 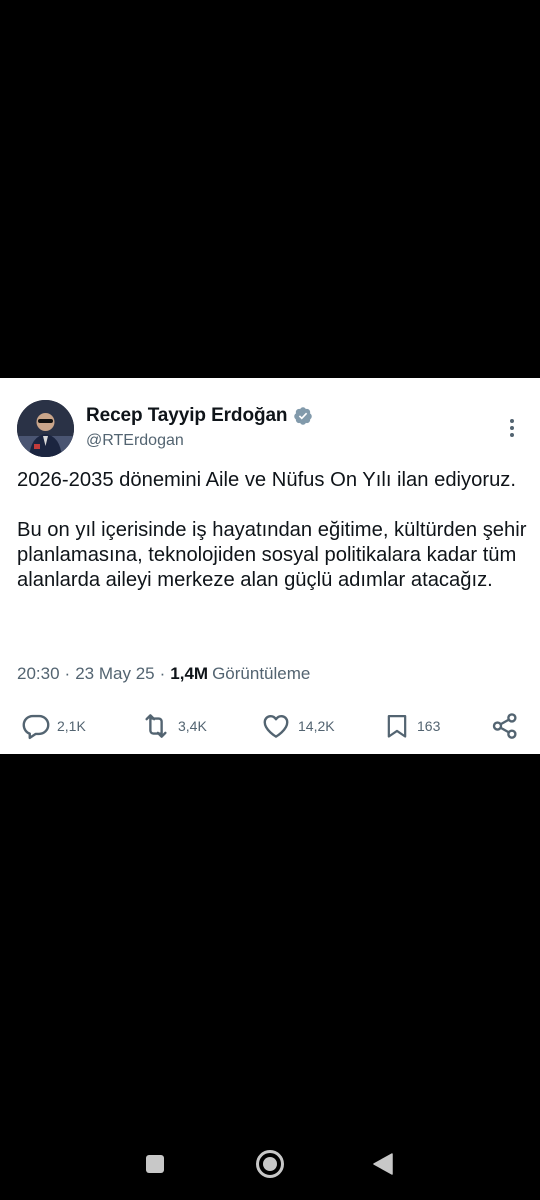 I want to click on recent-apps-button, so click(x=155, y=1166).